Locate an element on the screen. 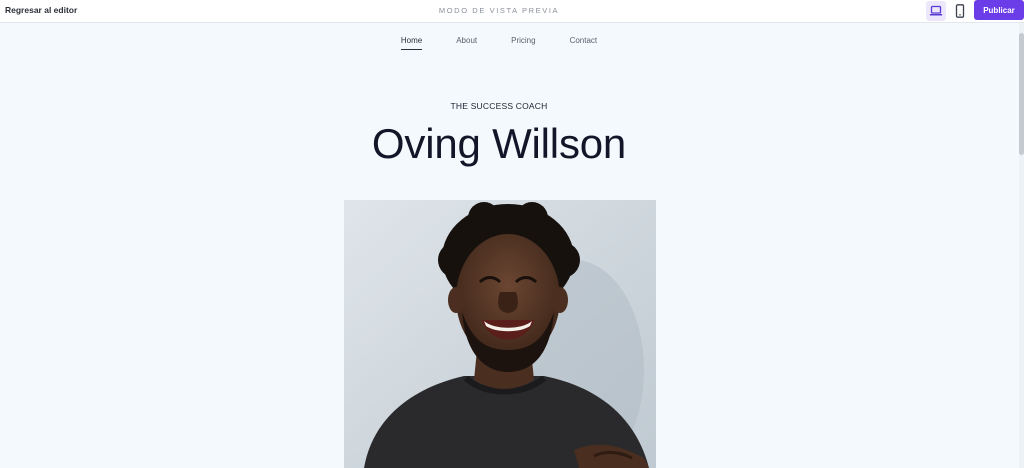  site-navigation: Home About Pricing Contact is located at coordinates (499, 43).